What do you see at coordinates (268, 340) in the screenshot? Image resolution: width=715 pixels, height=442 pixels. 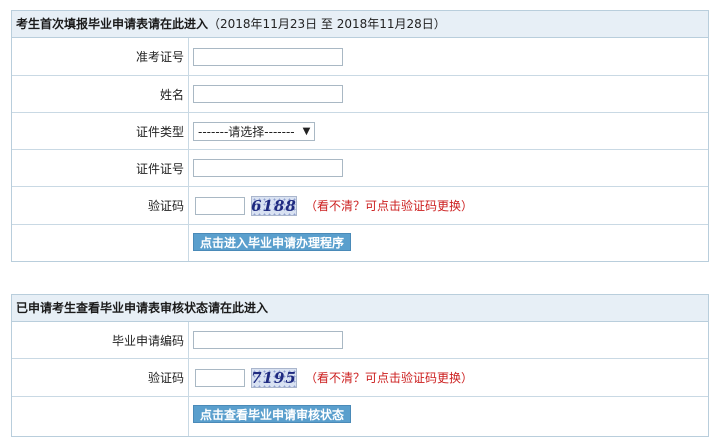 I see `app-no-input` at bounding box center [268, 340].